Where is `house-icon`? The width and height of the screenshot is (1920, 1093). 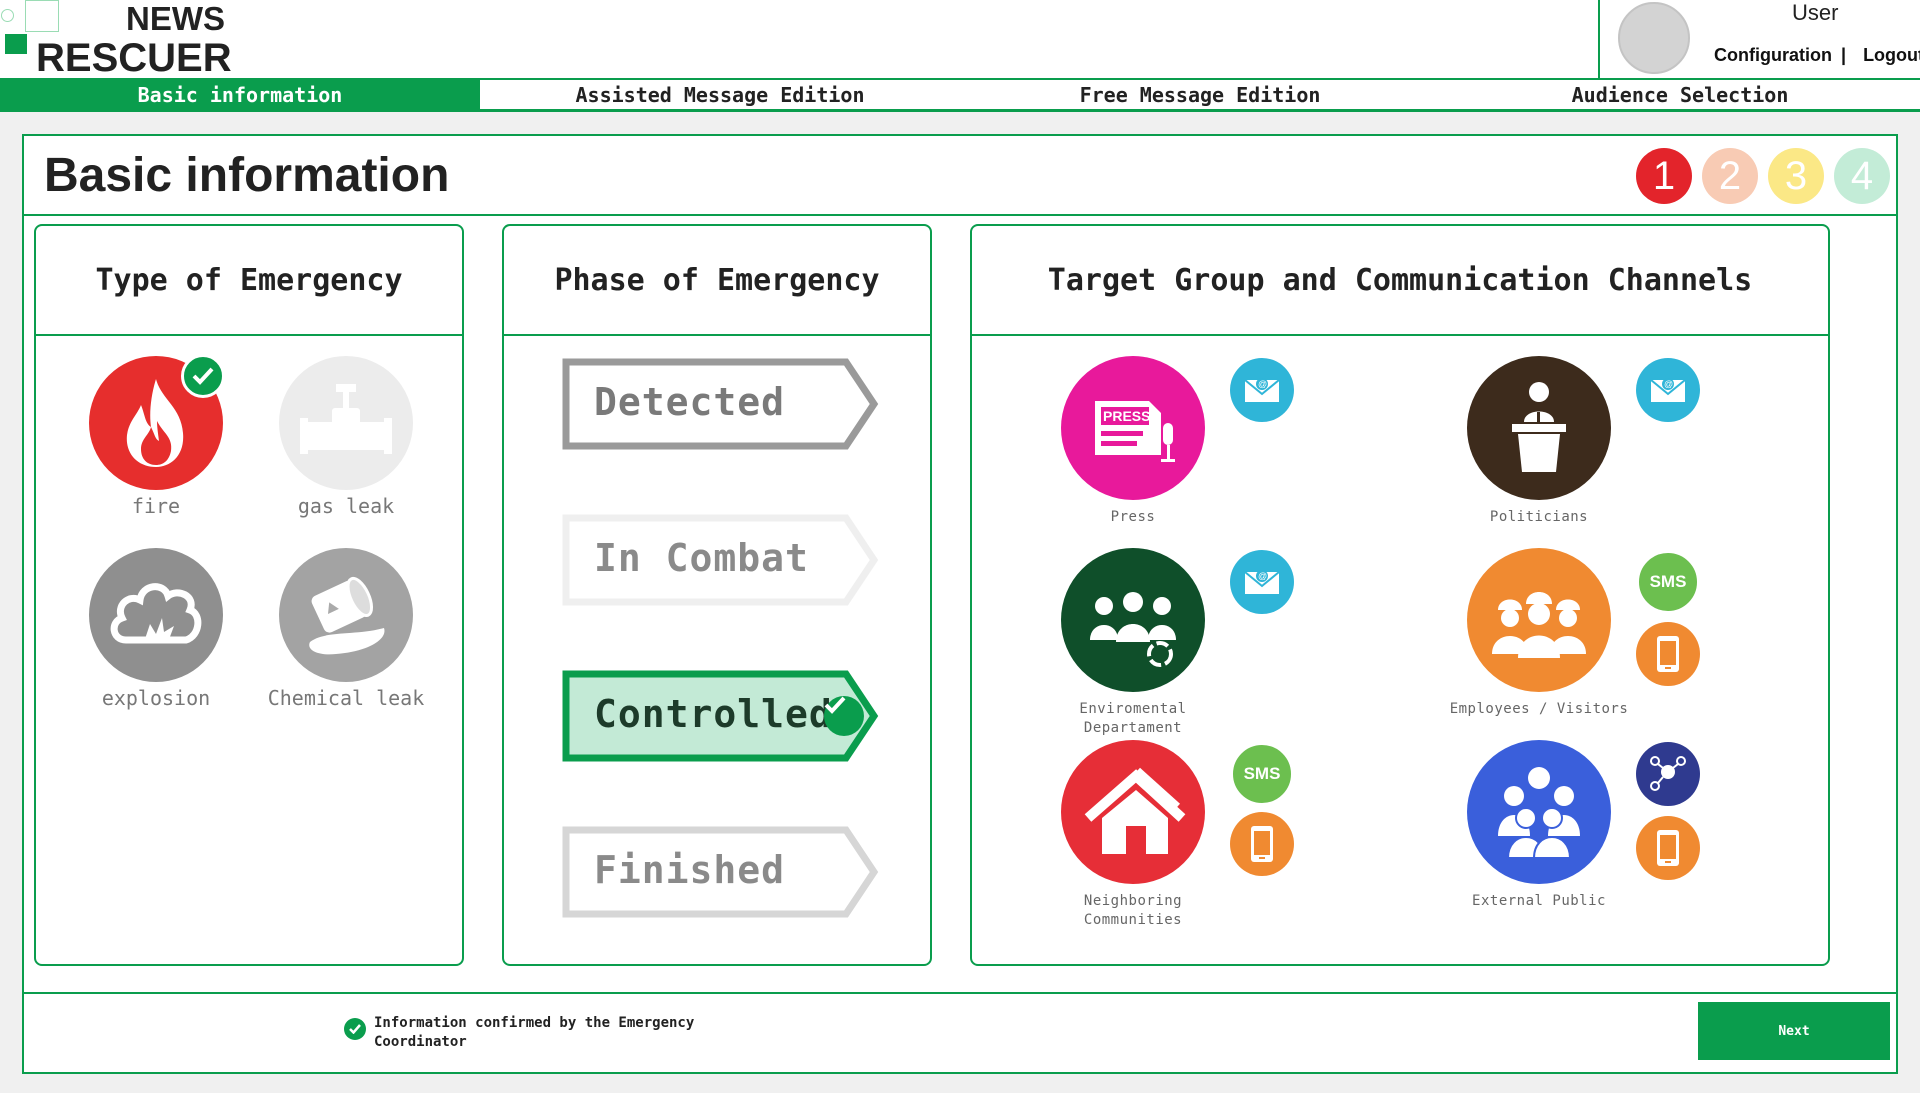
house-icon is located at coordinates (1133, 812).